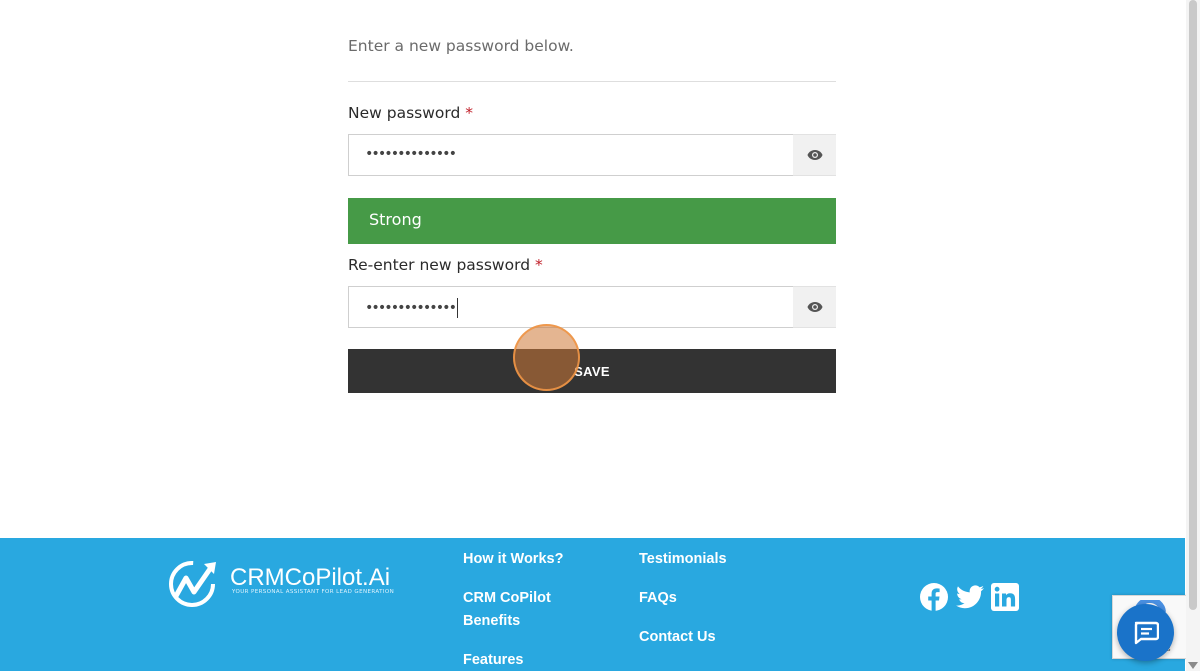  I want to click on text-caret, so click(458, 308).